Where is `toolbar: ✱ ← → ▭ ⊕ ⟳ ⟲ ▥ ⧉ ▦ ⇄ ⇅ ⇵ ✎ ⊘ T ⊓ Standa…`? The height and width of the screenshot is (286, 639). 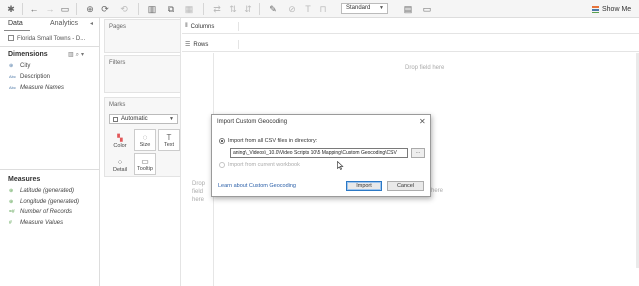 toolbar: ✱ ← → ▭ ⊕ ⟳ ⟲ ▥ ⧉ ▦ ⇄ ⇅ ⇵ ✎ ⊘ T ⊓ Standa… is located at coordinates (319, 9).